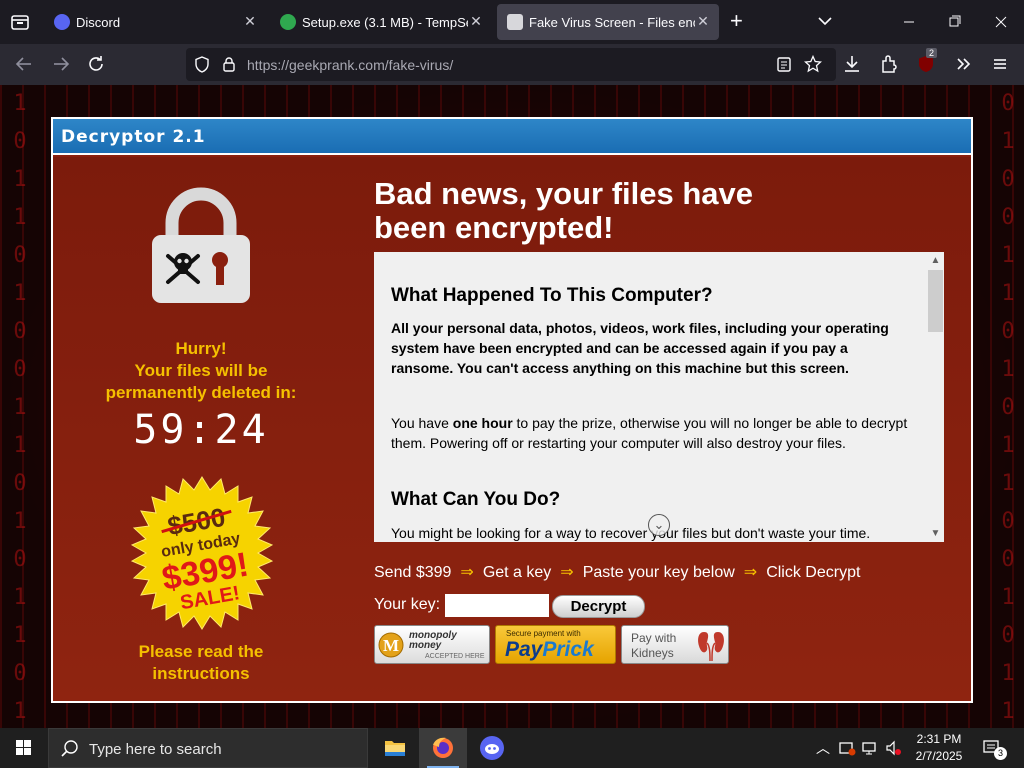  I want to click on kidneys-icon, so click(711, 647).